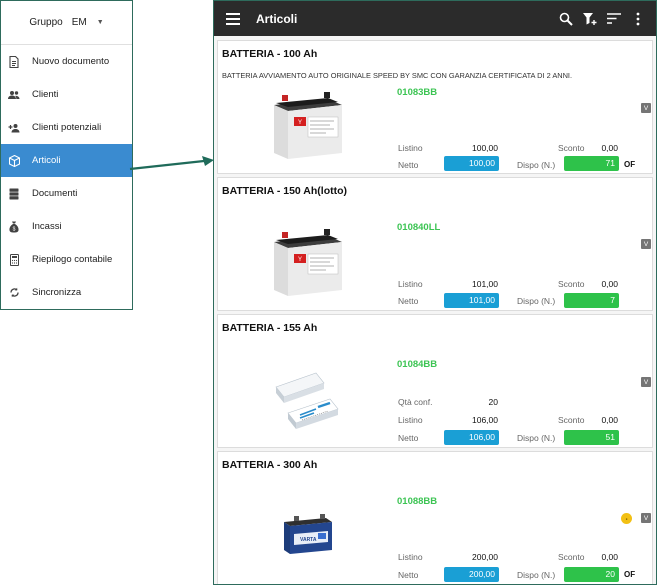 This screenshot has width=658, height=585. Describe the element at coordinates (591, 437) in the screenshot. I see `dispo-value: 51` at that location.